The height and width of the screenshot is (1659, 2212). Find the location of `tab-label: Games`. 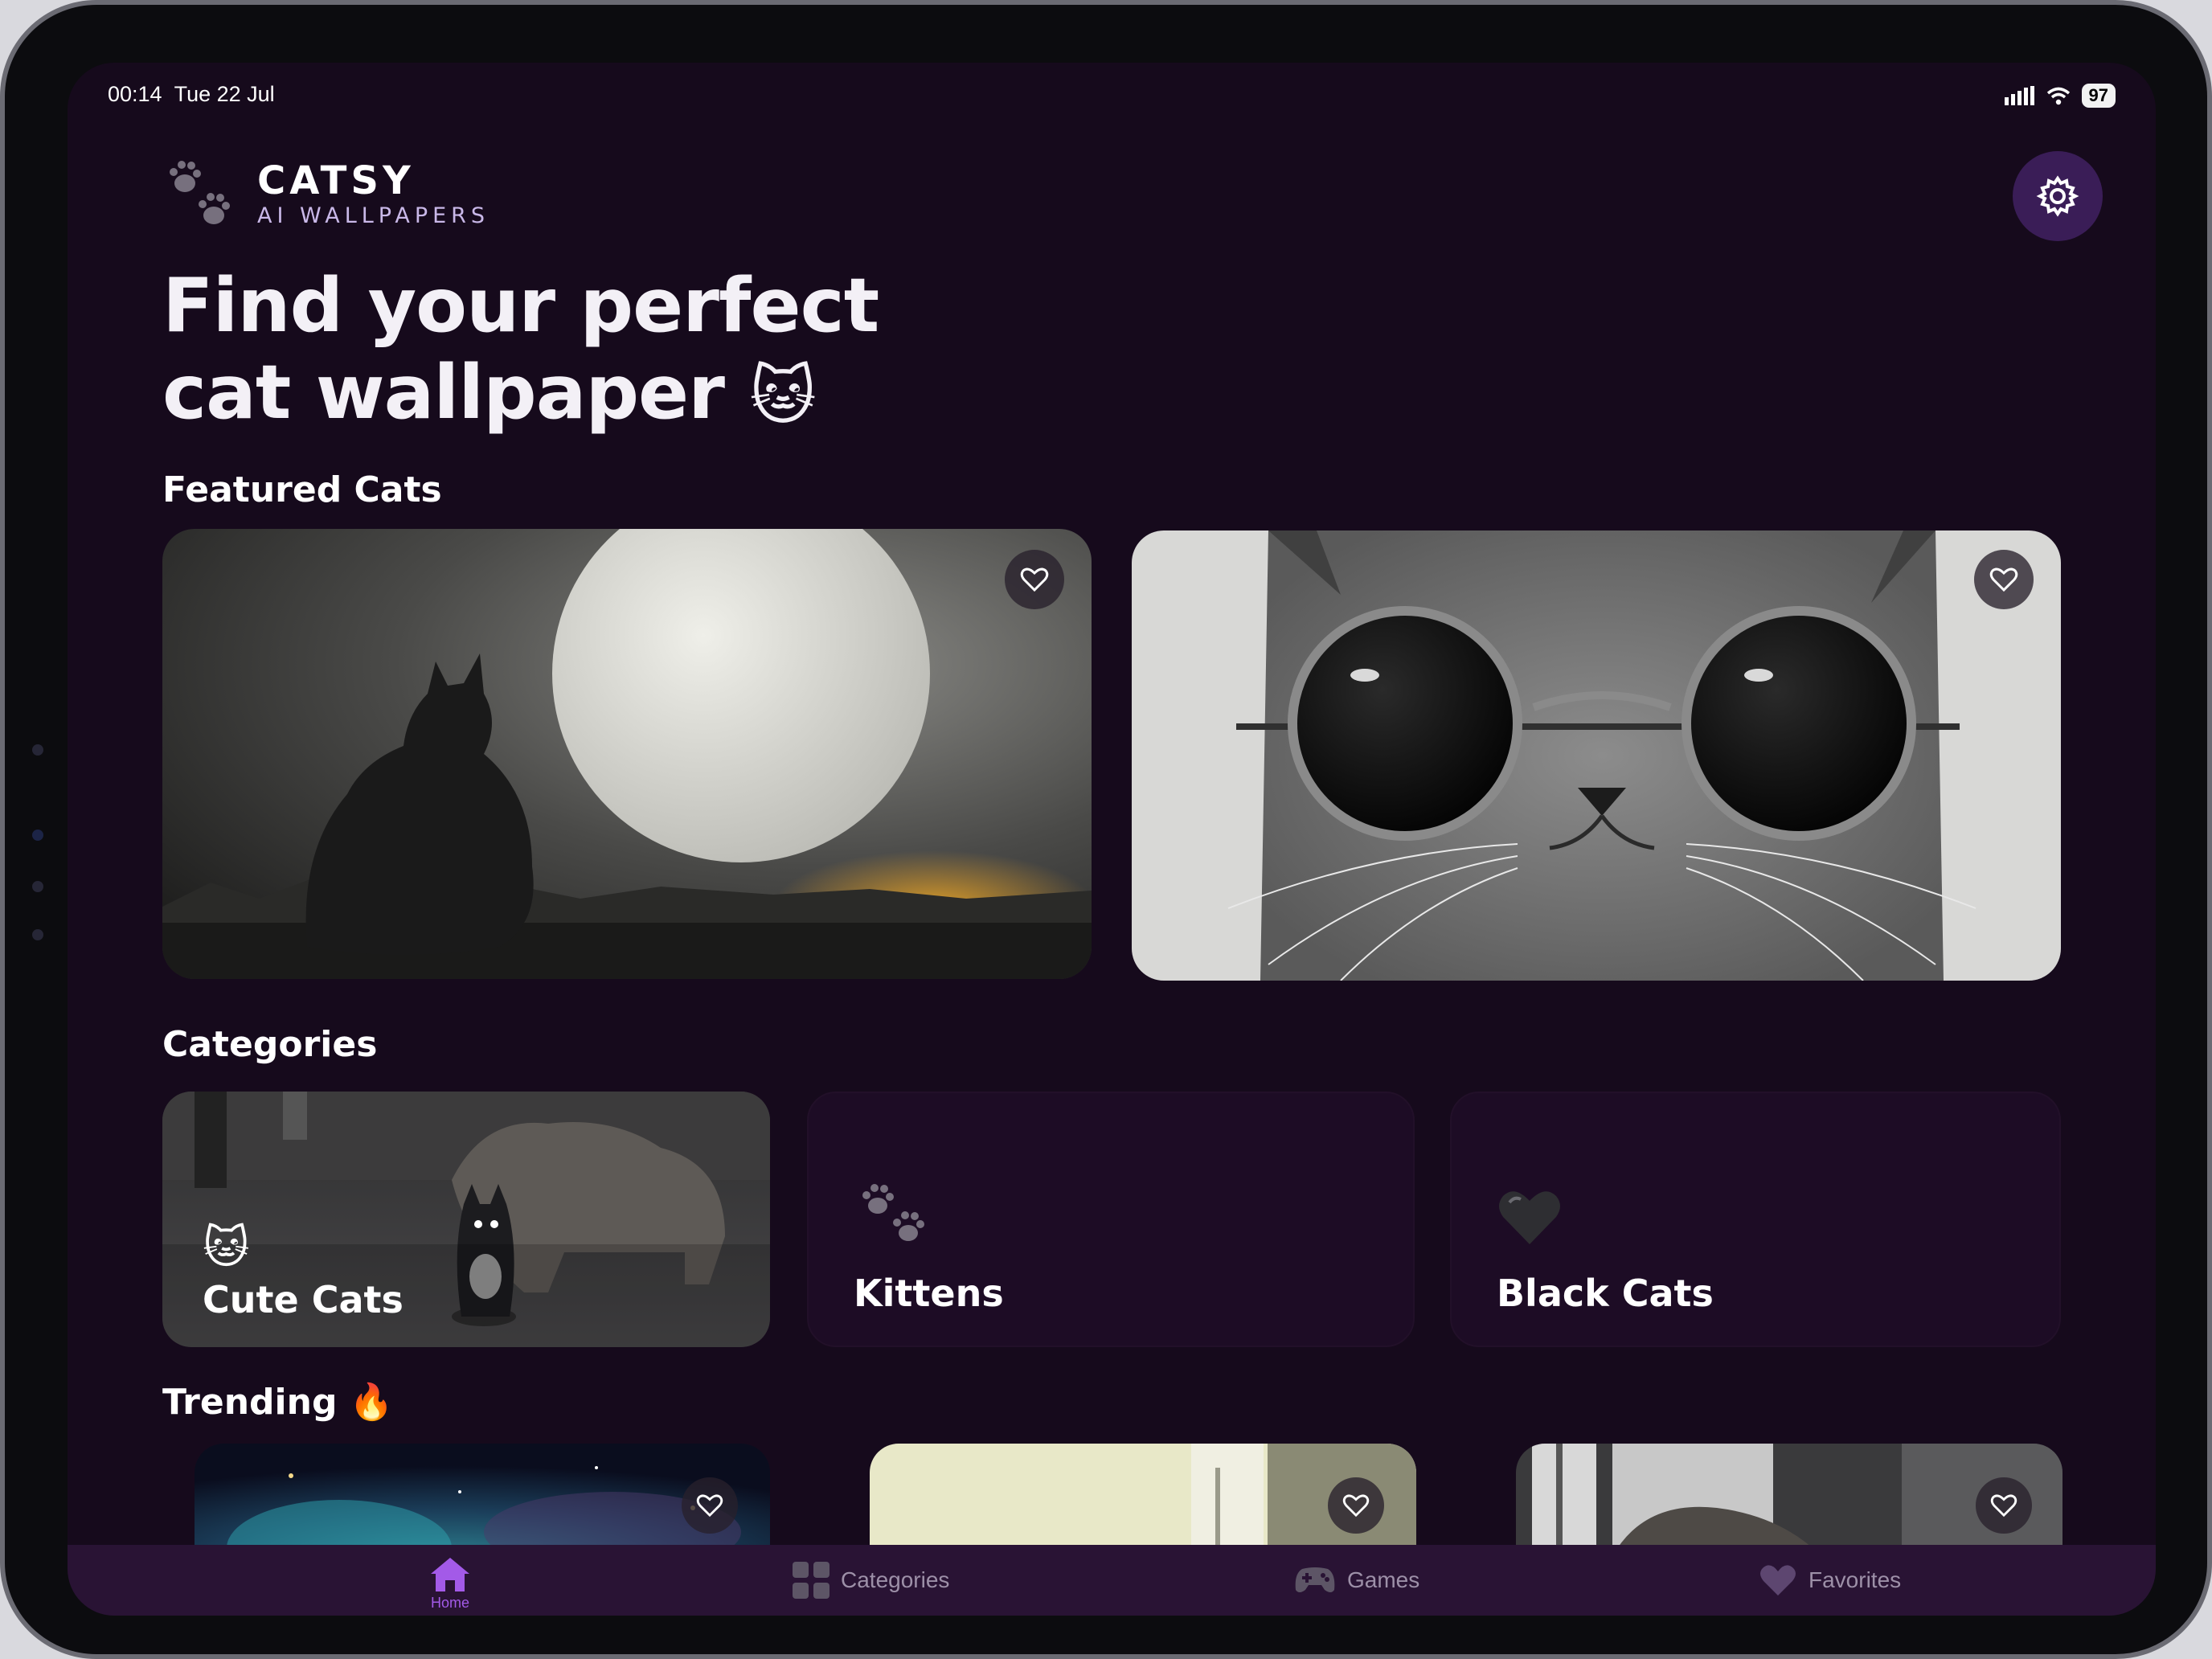

tab-label: Games is located at coordinates (1383, 1579).